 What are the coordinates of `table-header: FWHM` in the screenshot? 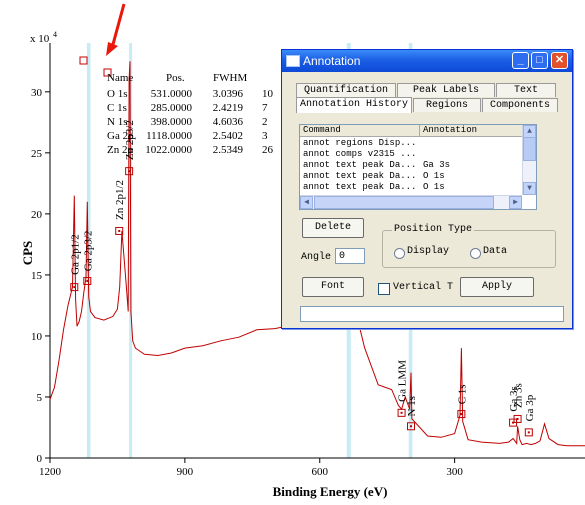 It's located at (230, 78).